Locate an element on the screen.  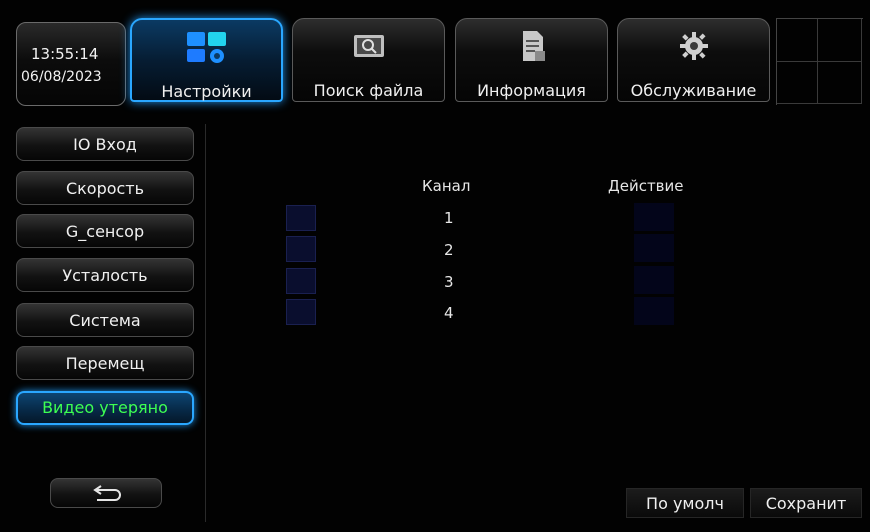
sidebar-item-io-input: IO Вход is located at coordinates (105, 144).